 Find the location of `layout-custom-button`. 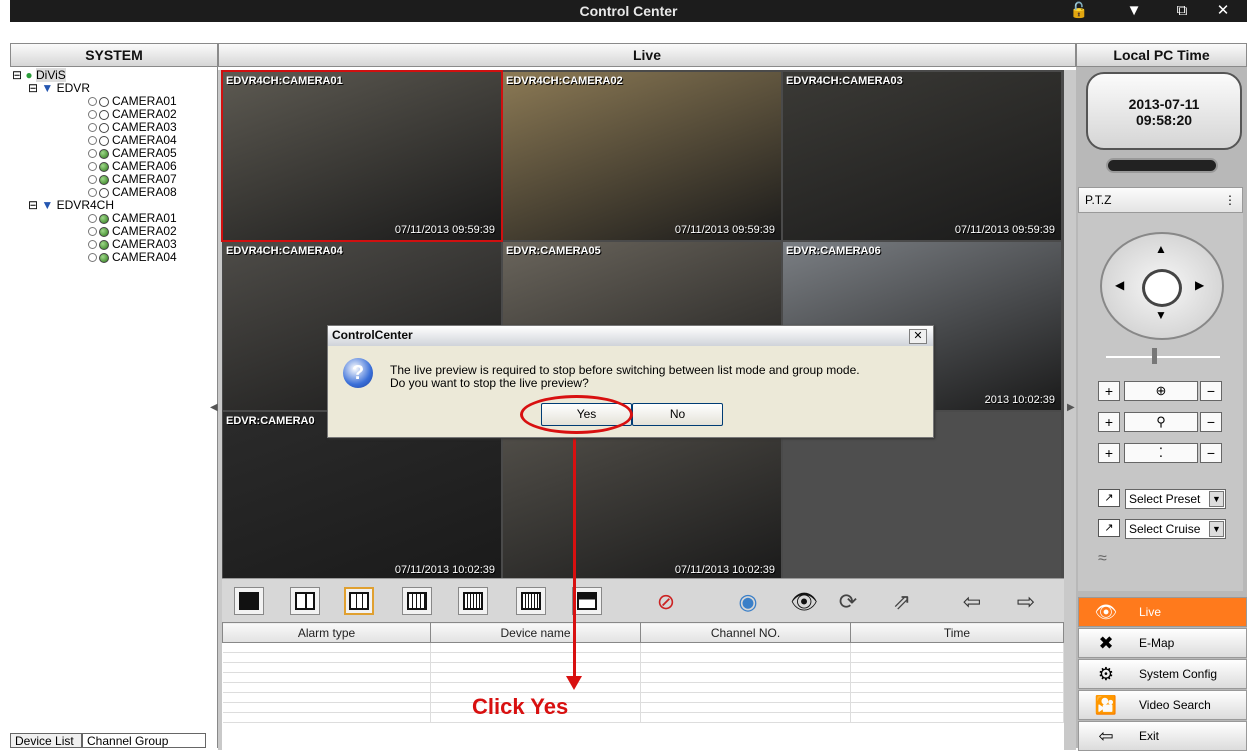

layout-custom-button is located at coordinates (587, 601).